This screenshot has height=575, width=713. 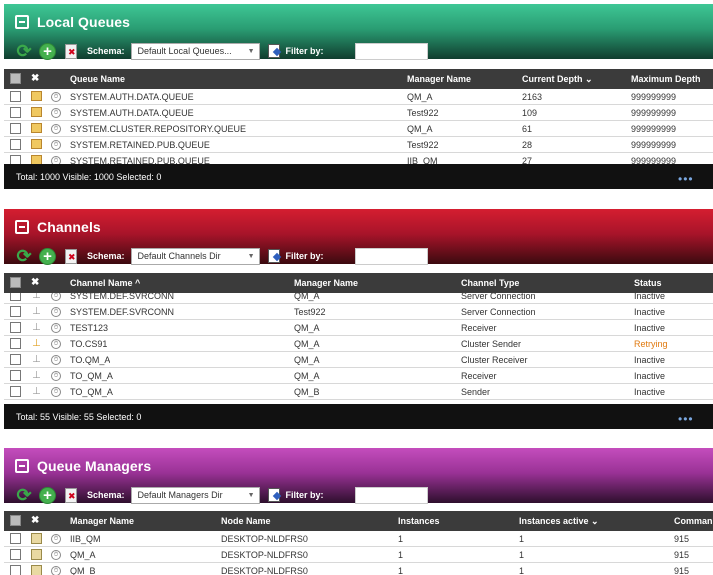 What do you see at coordinates (476, 392) in the screenshot?
I see `channel-type: Sender` at bounding box center [476, 392].